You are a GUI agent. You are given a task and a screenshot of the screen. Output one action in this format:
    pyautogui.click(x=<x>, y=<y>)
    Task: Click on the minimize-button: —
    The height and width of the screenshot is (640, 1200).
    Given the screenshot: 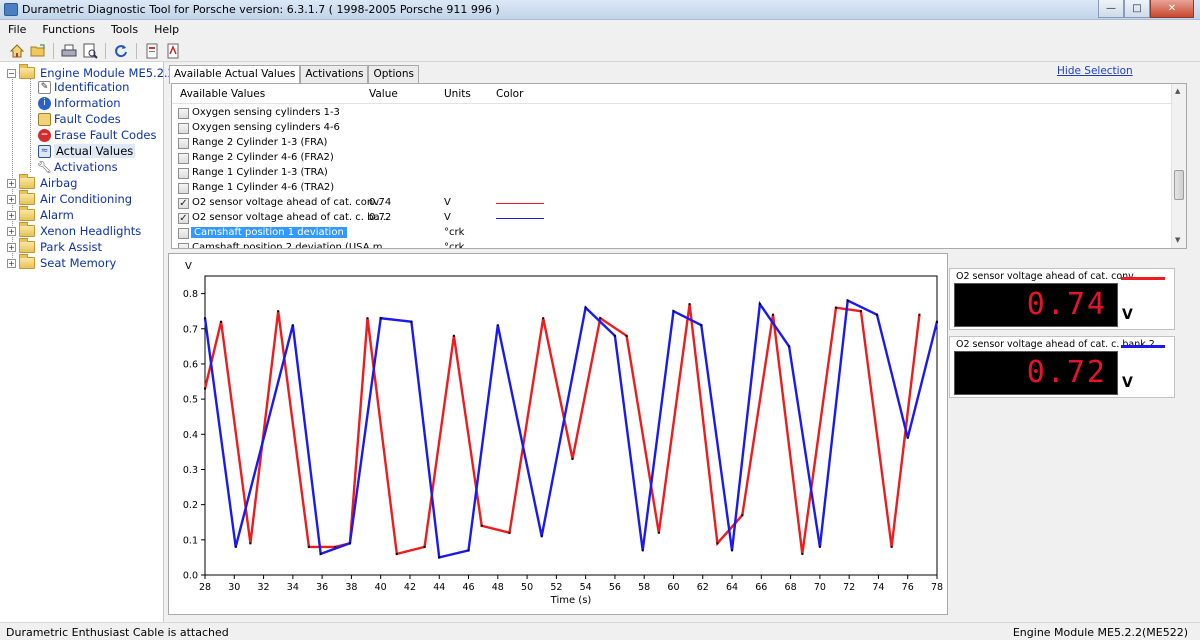 What is the action you would take?
    pyautogui.click(x=1111, y=9)
    